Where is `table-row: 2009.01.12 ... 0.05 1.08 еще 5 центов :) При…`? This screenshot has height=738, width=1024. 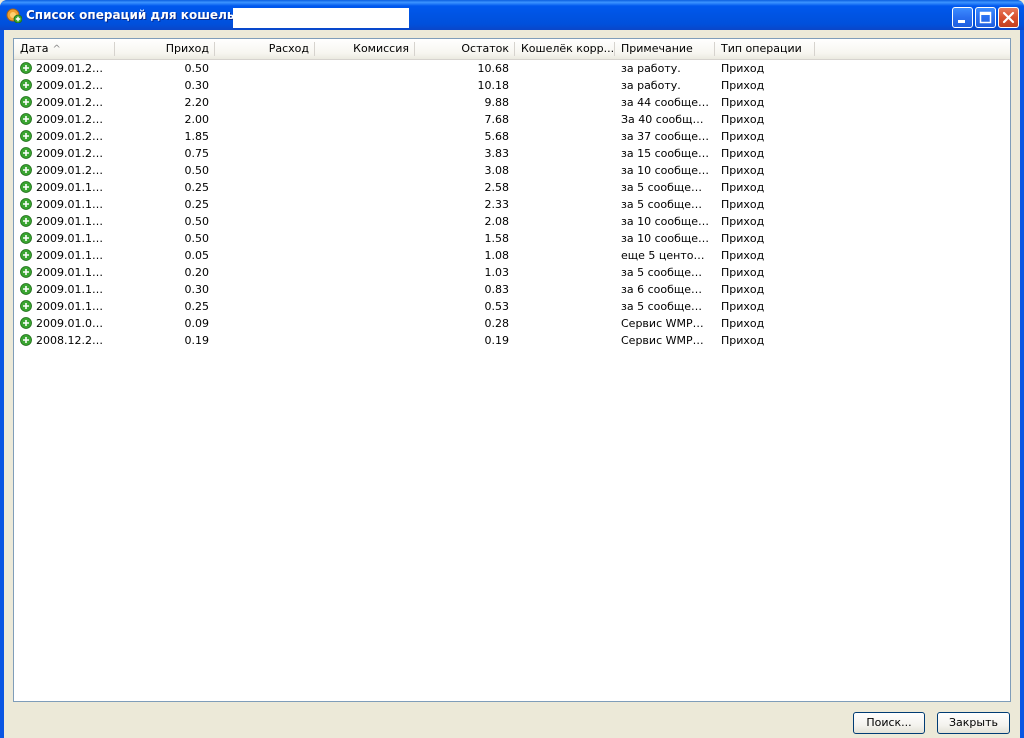 table-row: 2009.01.12 ... 0.05 1.08 еще 5 центов :) При… is located at coordinates (512, 255).